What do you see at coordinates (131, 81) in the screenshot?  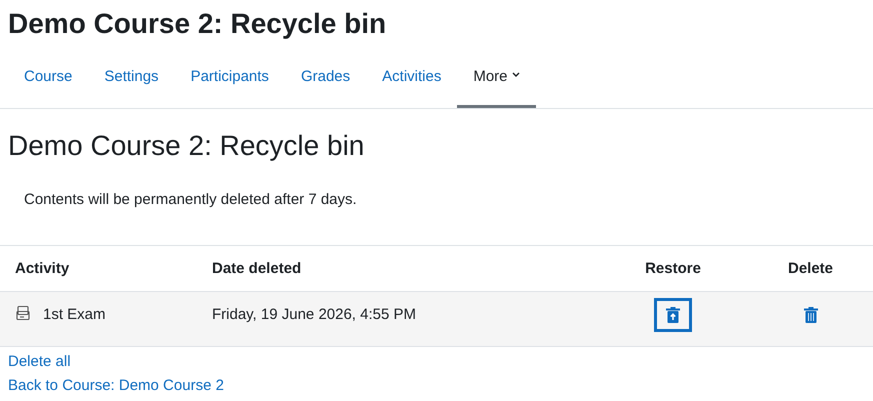 I see `nav-tab: Settings` at bounding box center [131, 81].